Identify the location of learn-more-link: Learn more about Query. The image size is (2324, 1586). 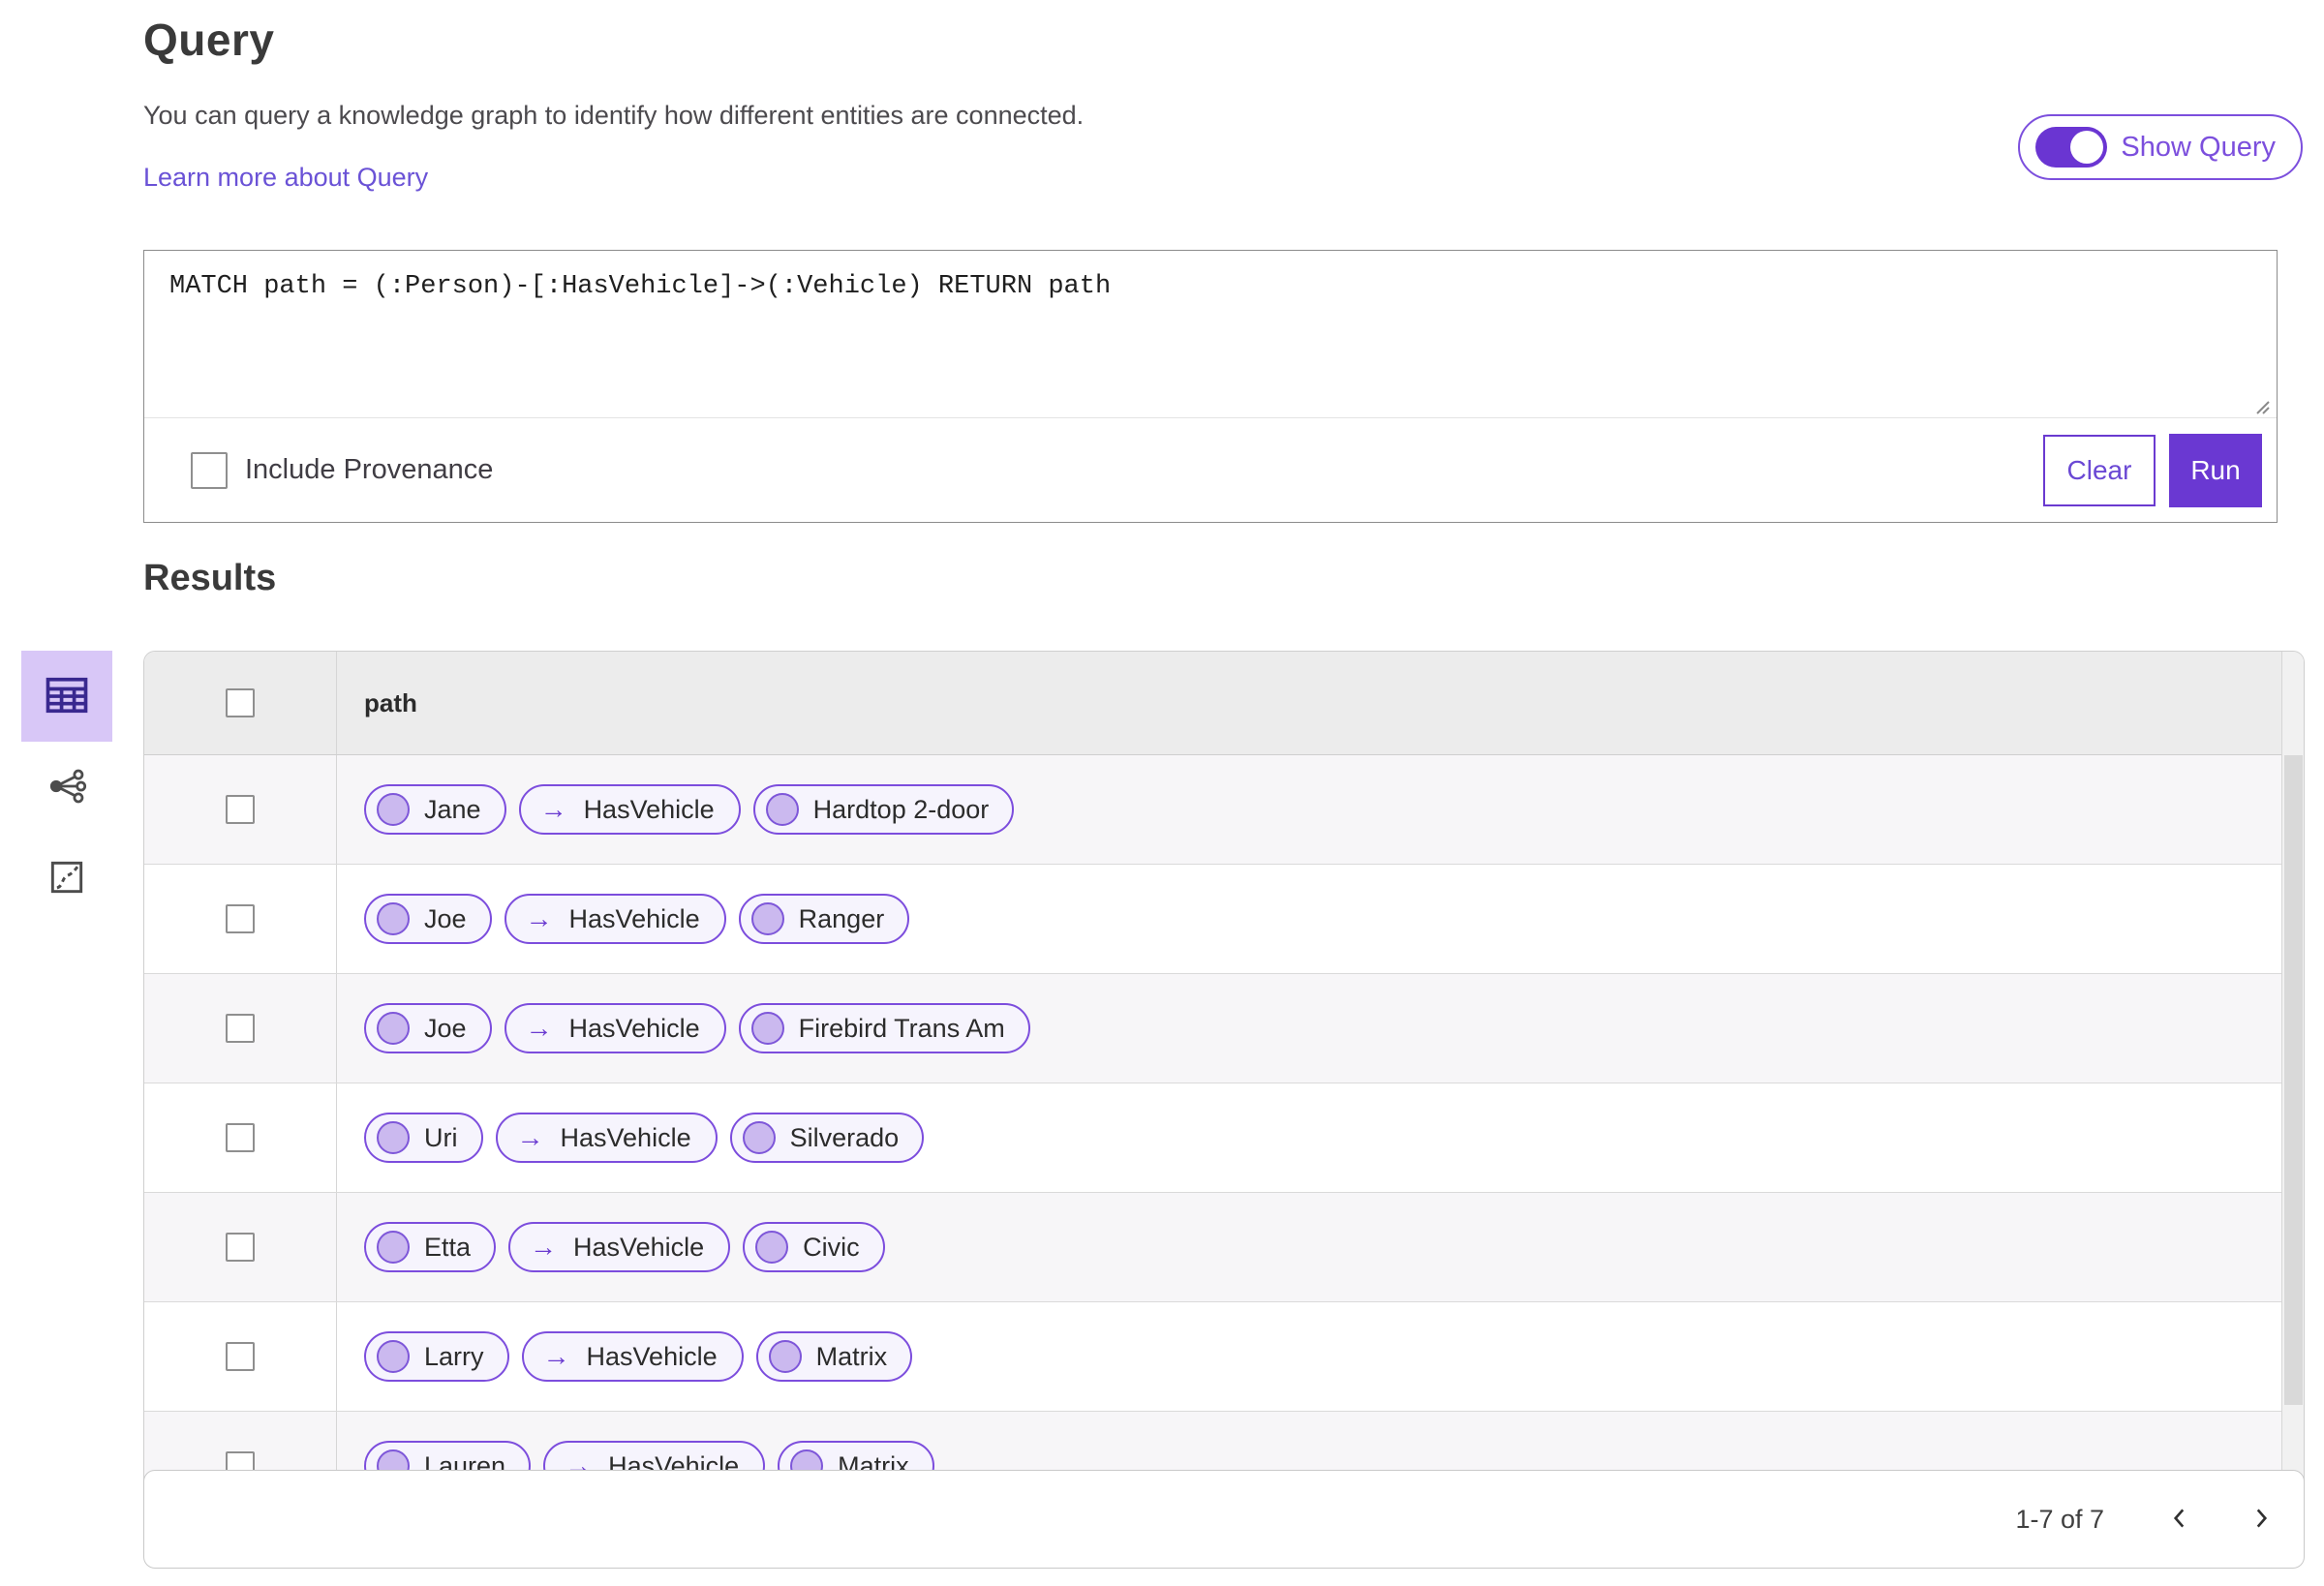
(285, 178).